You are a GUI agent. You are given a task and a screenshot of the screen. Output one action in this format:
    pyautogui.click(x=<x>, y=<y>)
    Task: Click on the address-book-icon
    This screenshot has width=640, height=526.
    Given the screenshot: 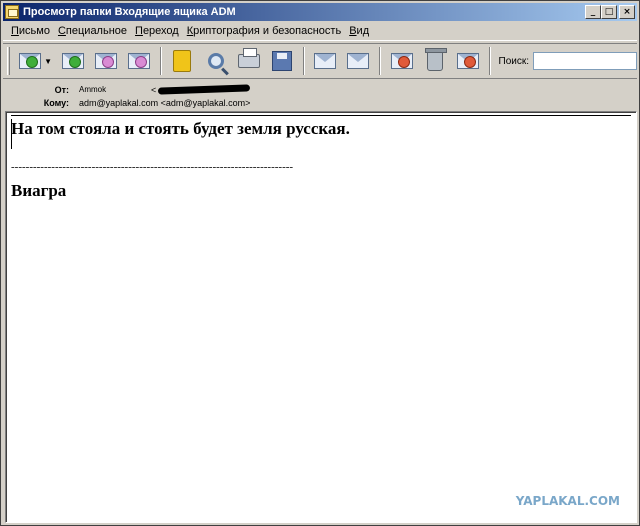 What is the action you would take?
    pyautogui.click(x=182, y=61)
    